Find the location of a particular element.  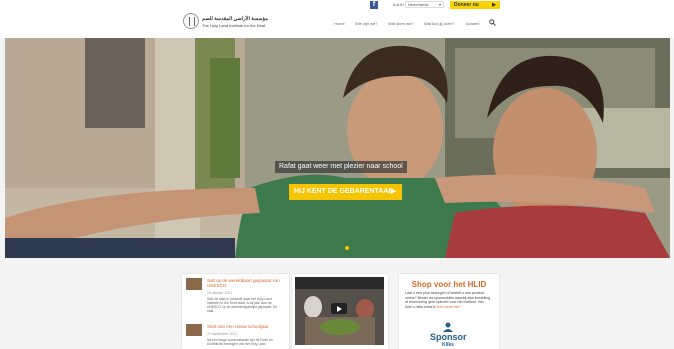

chevron-down-icon: ▾ is located at coordinates (439, 4).